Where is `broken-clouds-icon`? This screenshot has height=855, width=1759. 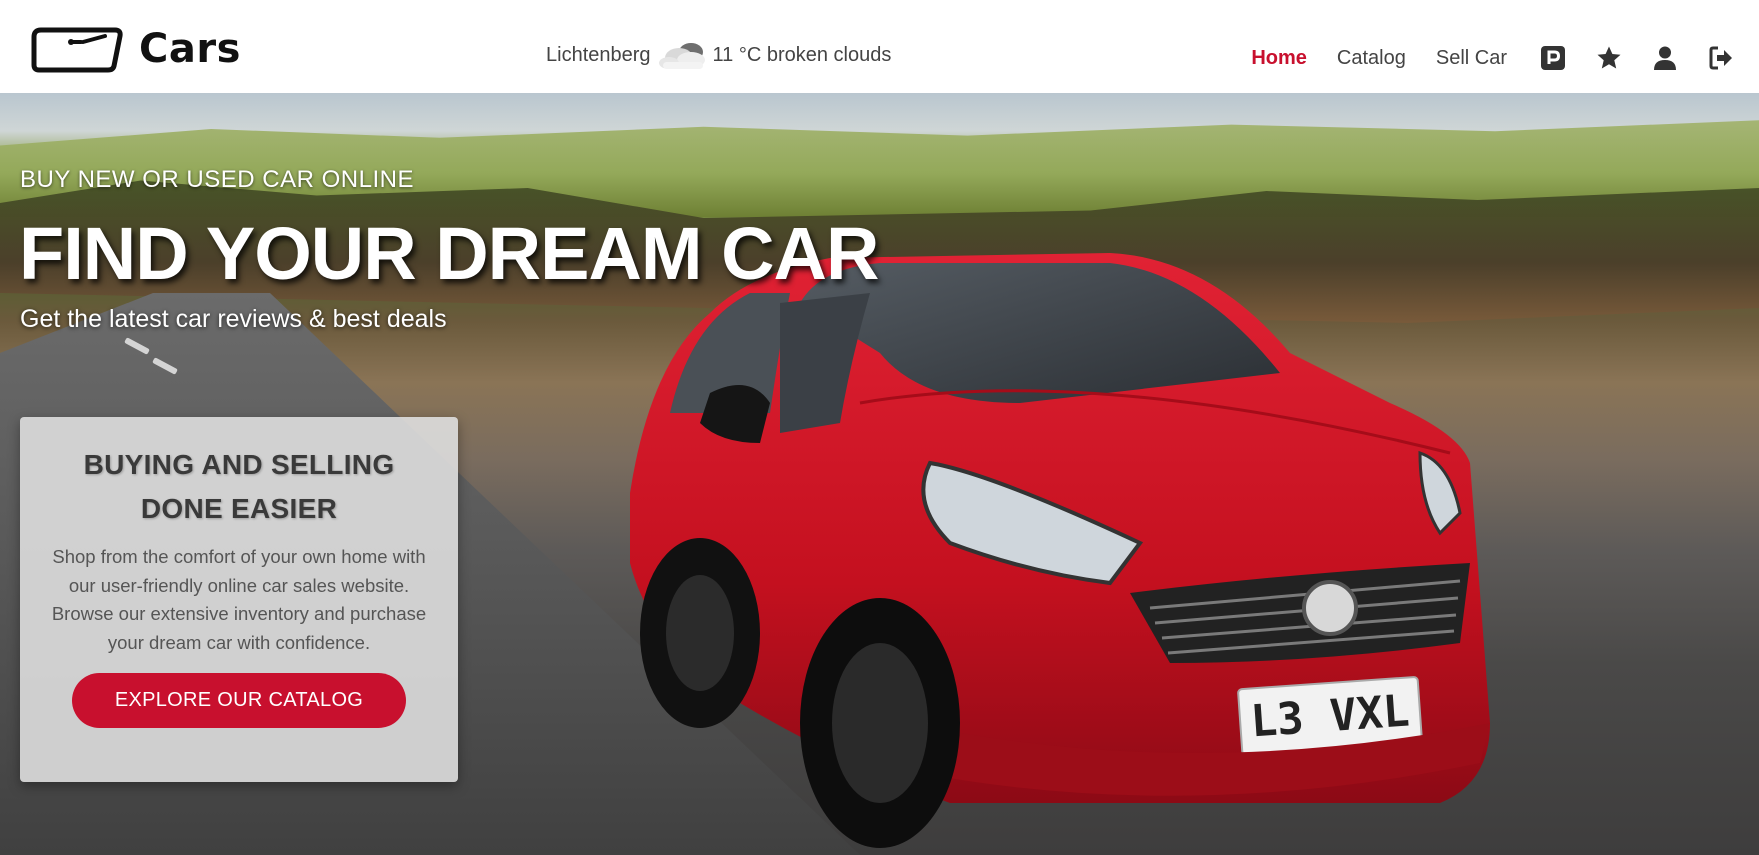
broken-clouds-icon is located at coordinates (681, 56).